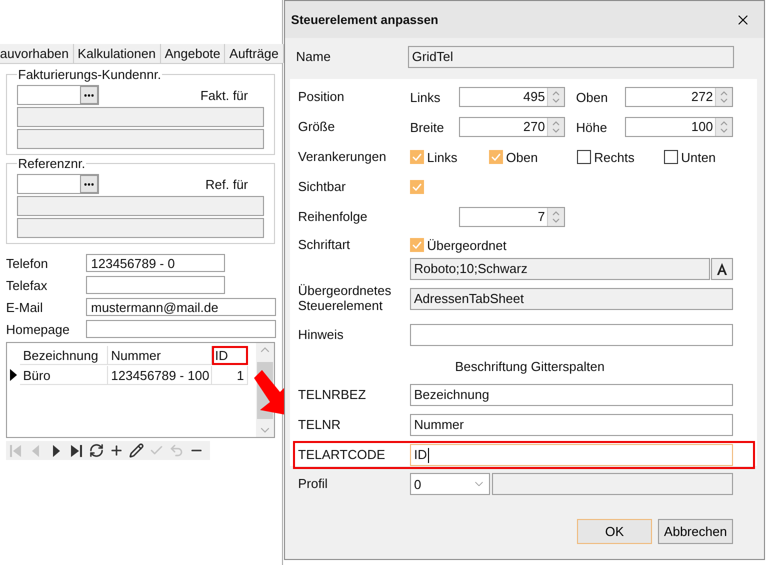 The image size is (770, 565). Describe the element at coordinates (313, 484) in the screenshot. I see `field-label: Profil` at that location.